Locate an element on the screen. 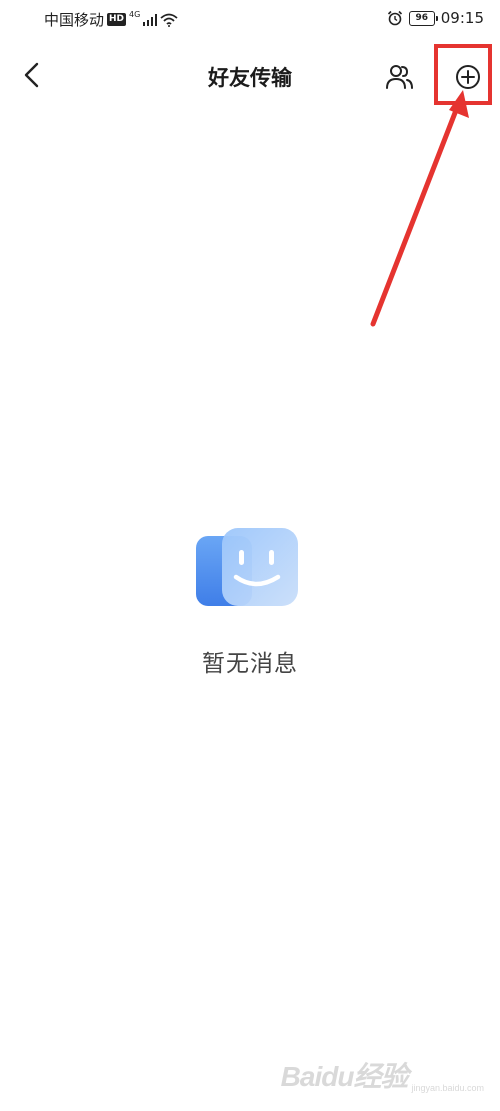 This screenshot has width=500, height=1111. empty-message: 暂无消息 is located at coordinates (250, 664).